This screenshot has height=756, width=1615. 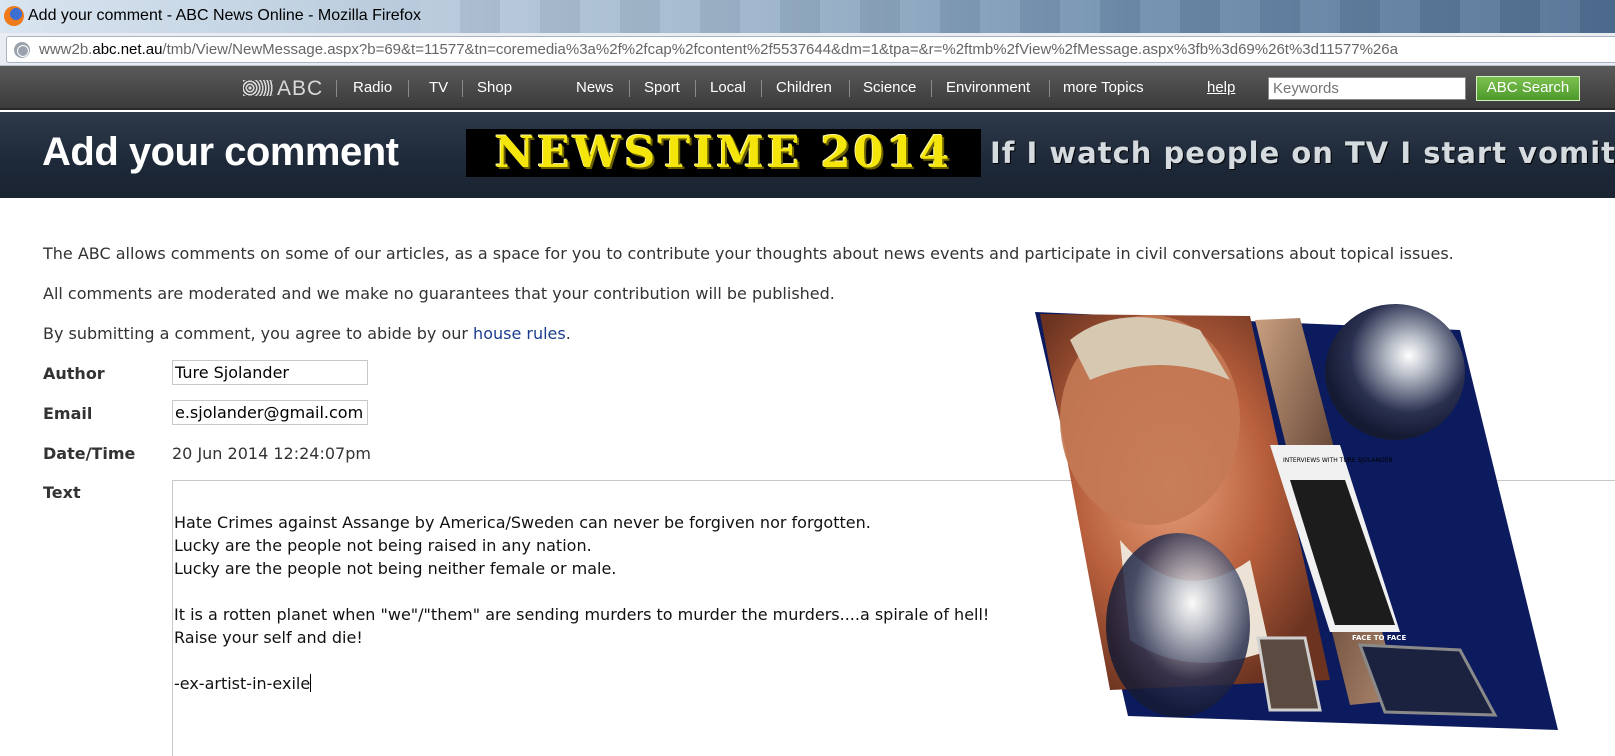 I want to click on chrome-sphere-top, so click(x=1395, y=372).